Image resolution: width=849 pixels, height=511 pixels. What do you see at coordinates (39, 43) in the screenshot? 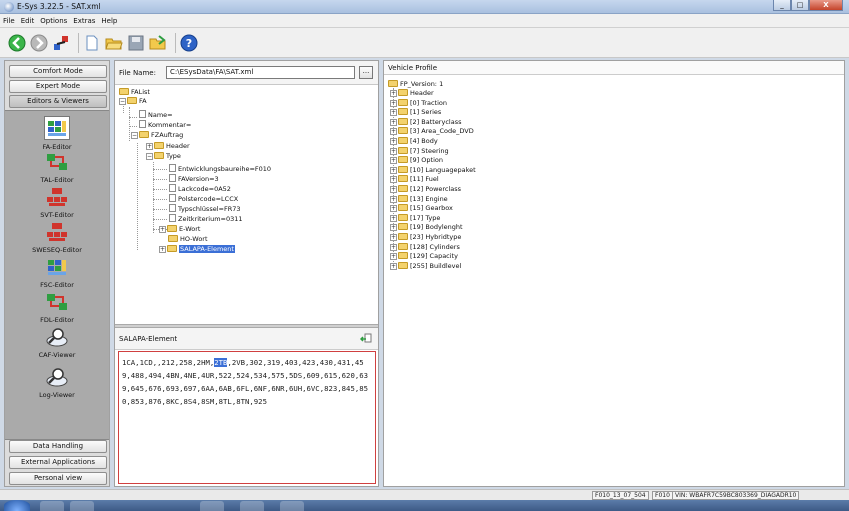
I see `forward-icon` at bounding box center [39, 43].